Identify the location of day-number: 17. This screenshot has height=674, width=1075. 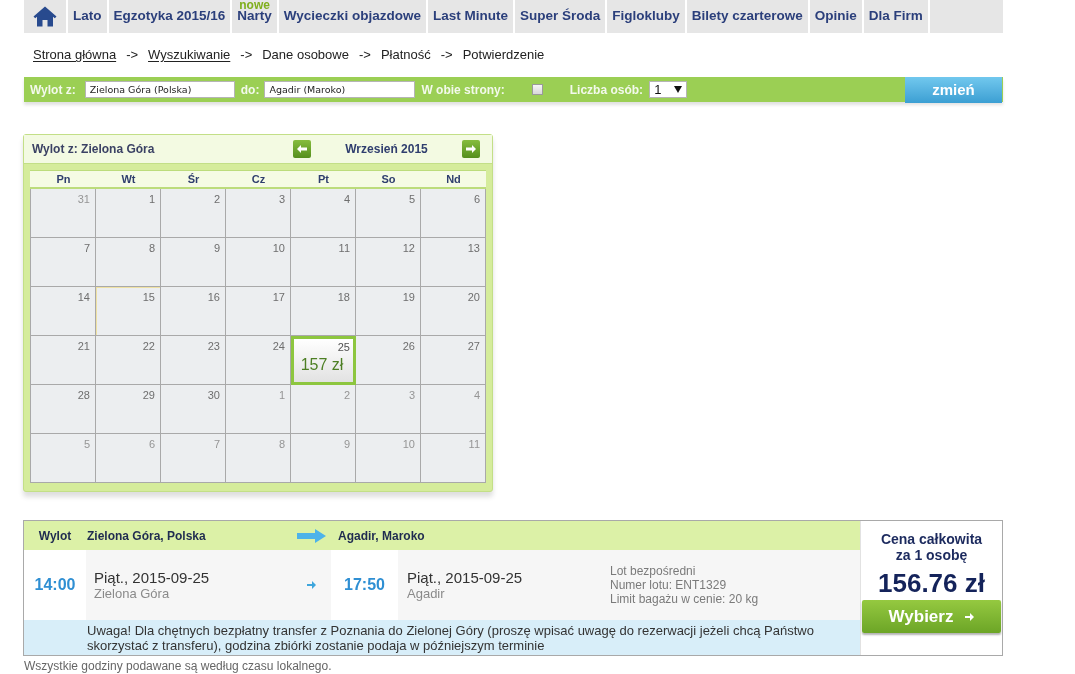
(278, 297).